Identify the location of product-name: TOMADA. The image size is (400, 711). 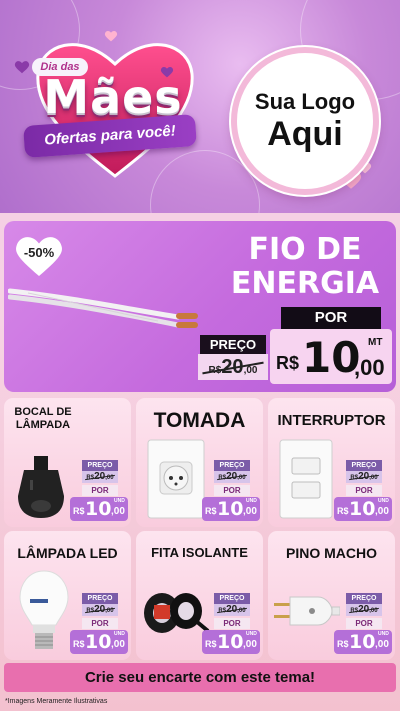
(199, 420).